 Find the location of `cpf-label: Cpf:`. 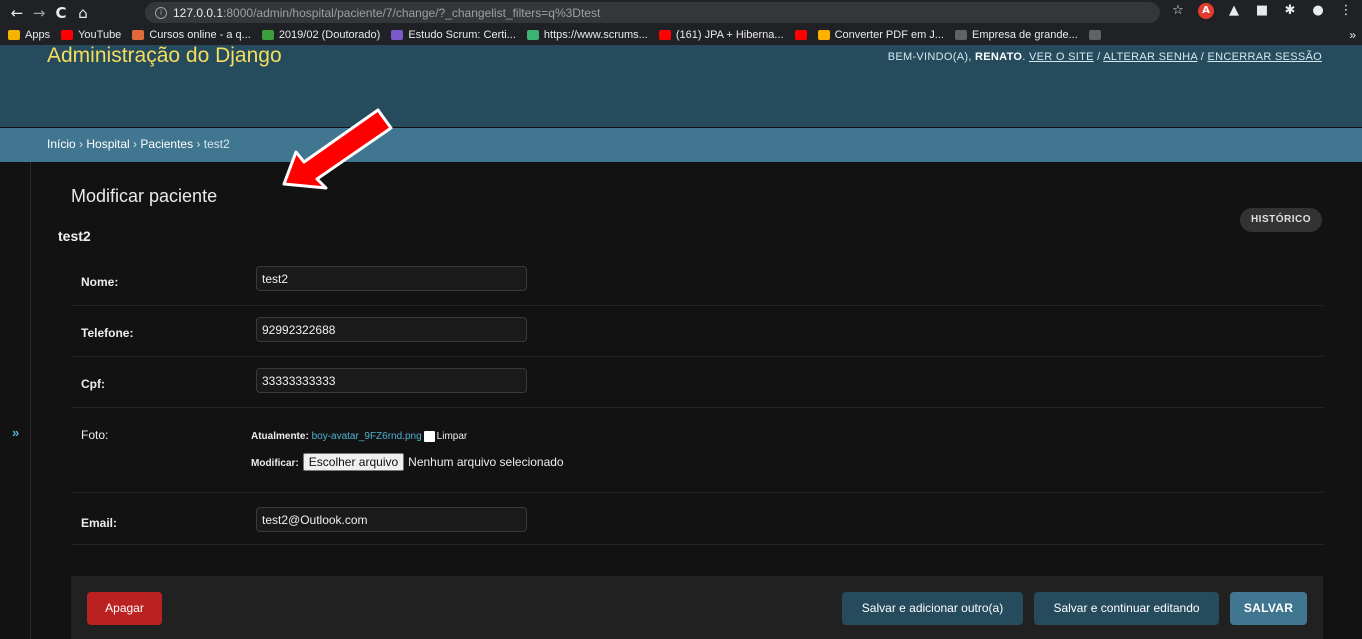

cpf-label: Cpf: is located at coordinates (93, 384).